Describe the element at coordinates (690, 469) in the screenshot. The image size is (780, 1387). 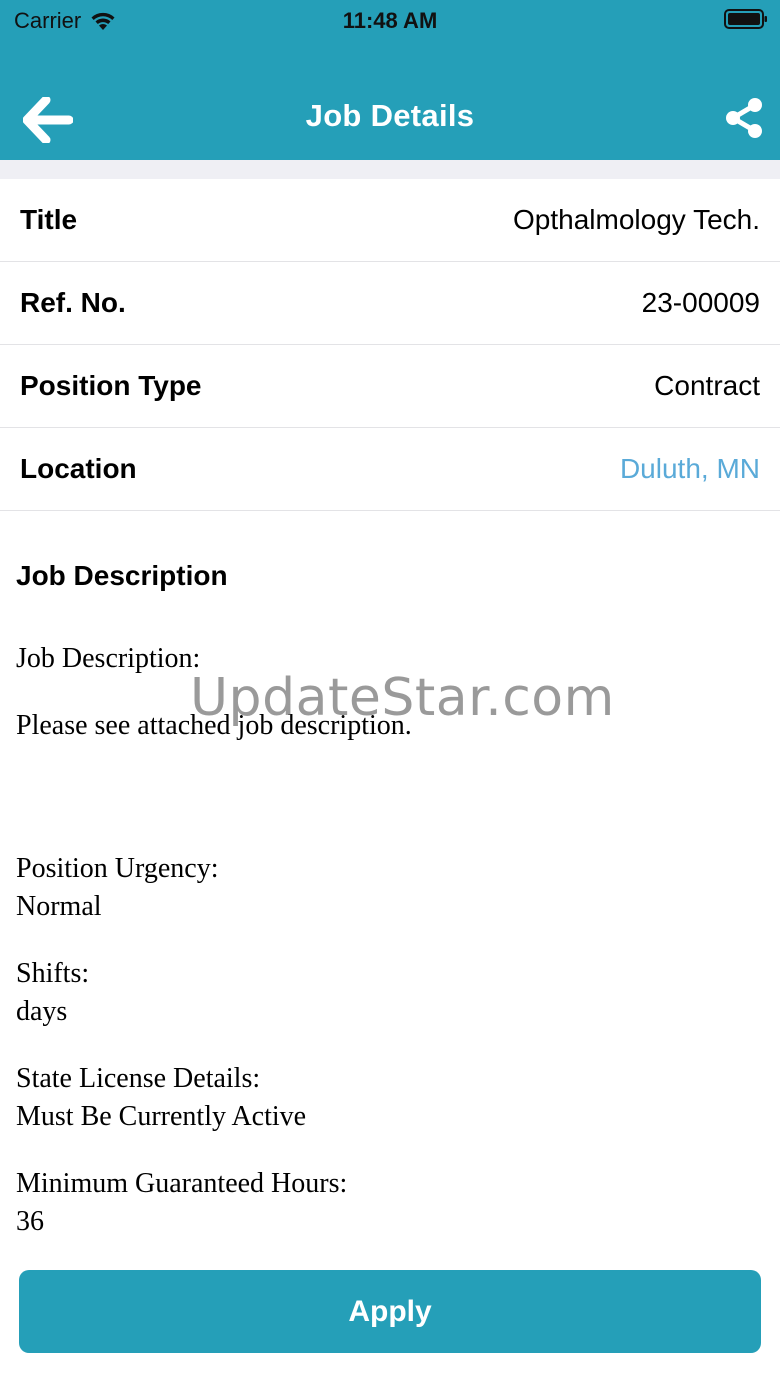
I see `location-link: Duluth, MN` at that location.